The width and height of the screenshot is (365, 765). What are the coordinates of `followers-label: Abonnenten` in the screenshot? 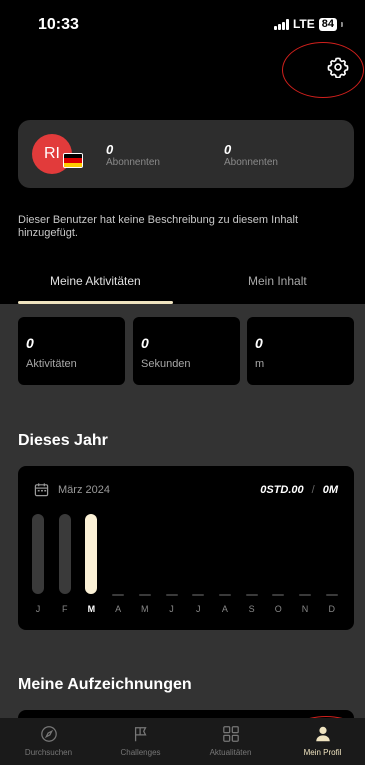 It's located at (133, 162).